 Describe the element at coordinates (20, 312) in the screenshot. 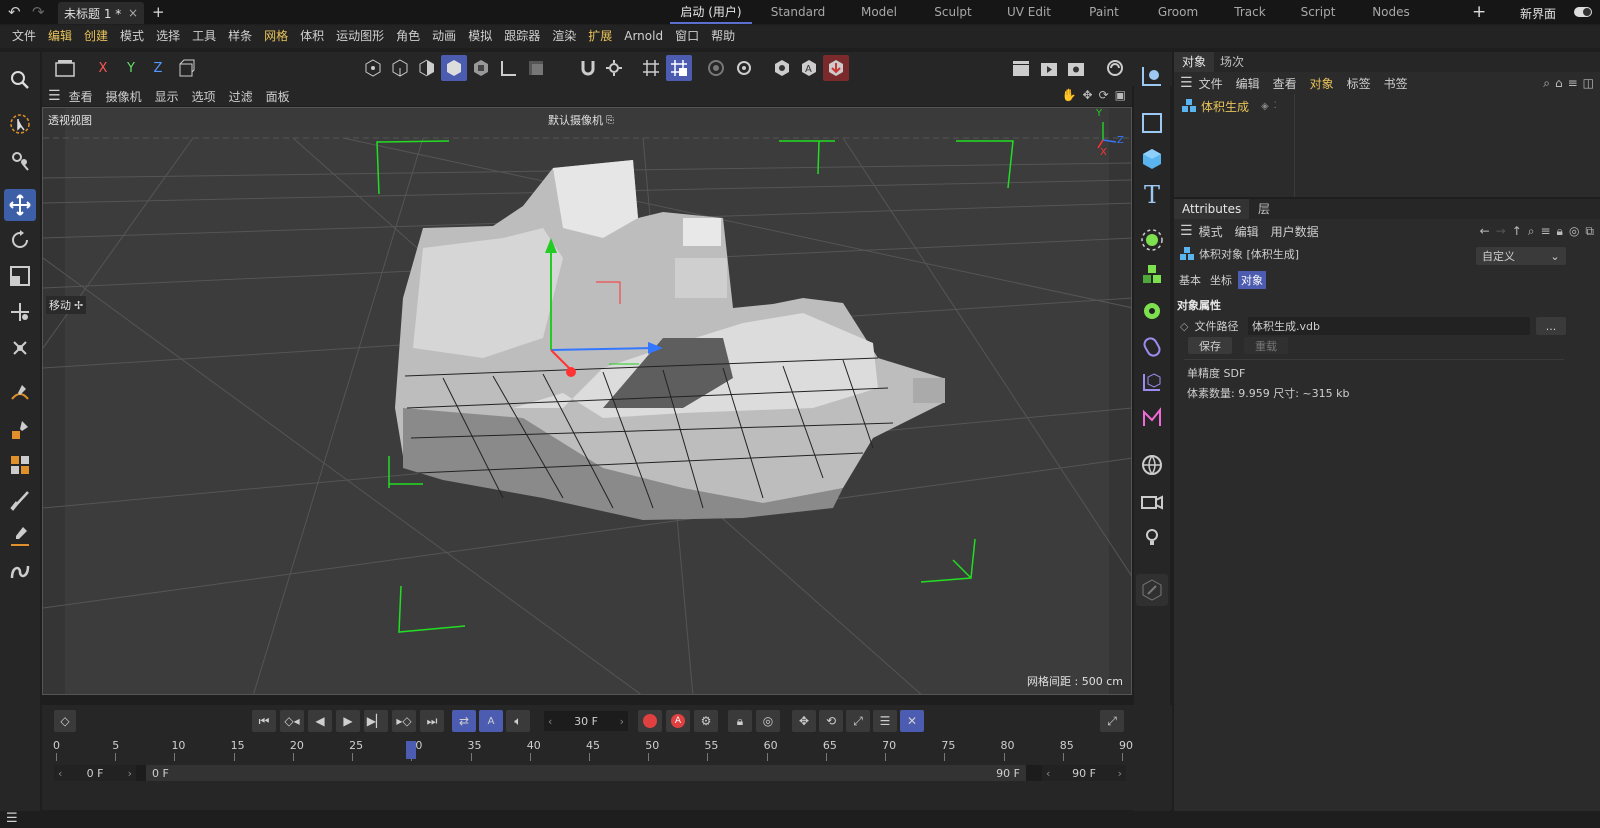

I see `transform-tool-icon` at that location.